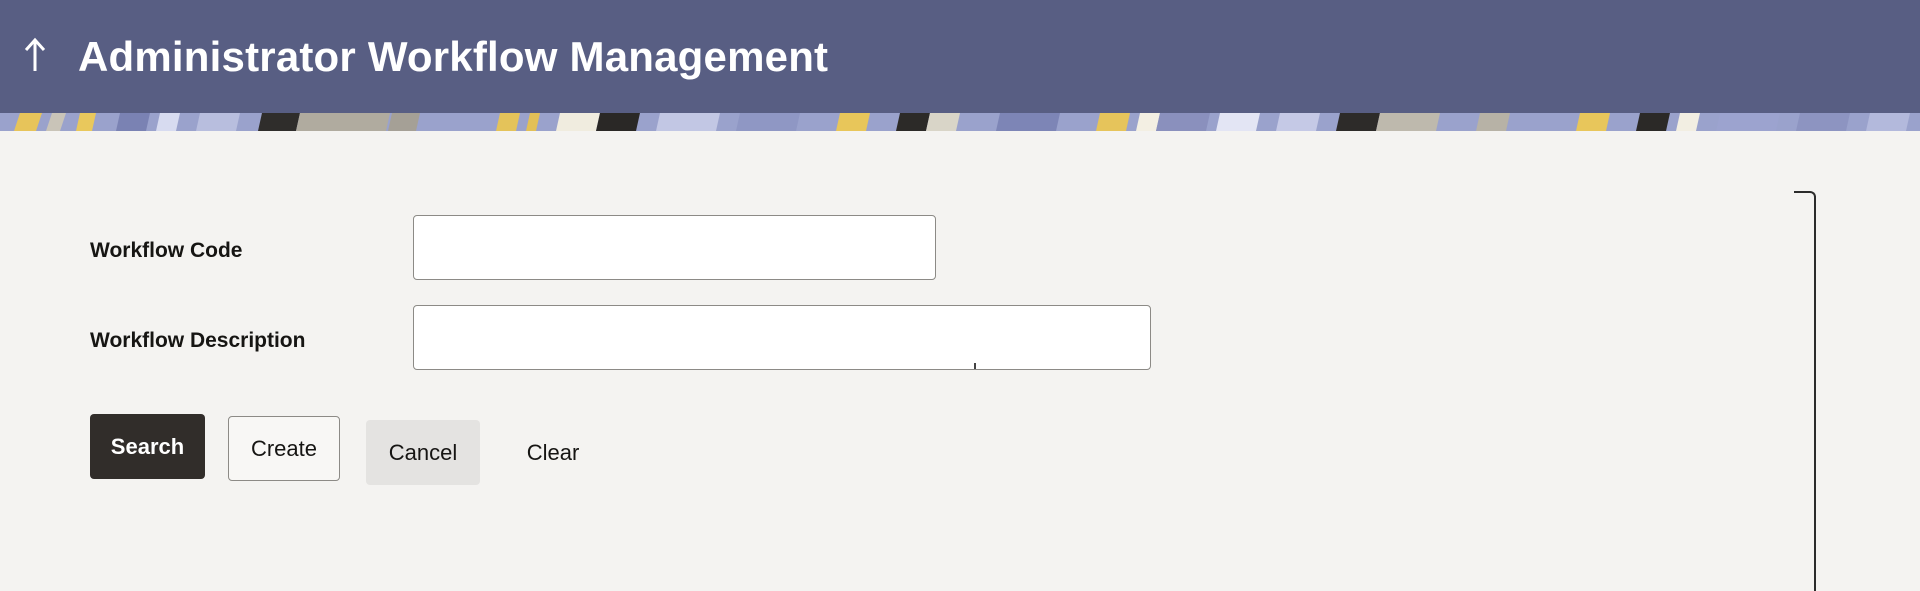 The height and width of the screenshot is (591, 1920). Describe the element at coordinates (975, 366) in the screenshot. I see `text-cursor-mark` at that location.